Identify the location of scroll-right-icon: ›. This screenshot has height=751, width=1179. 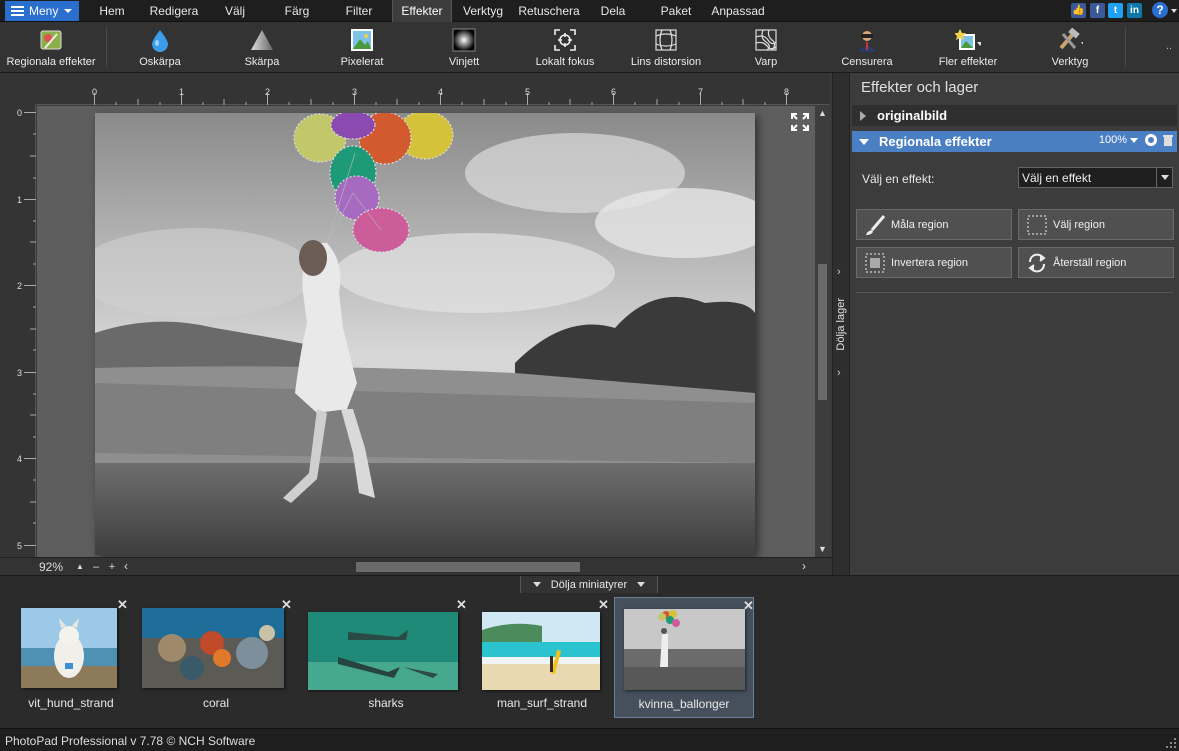
(804, 566).